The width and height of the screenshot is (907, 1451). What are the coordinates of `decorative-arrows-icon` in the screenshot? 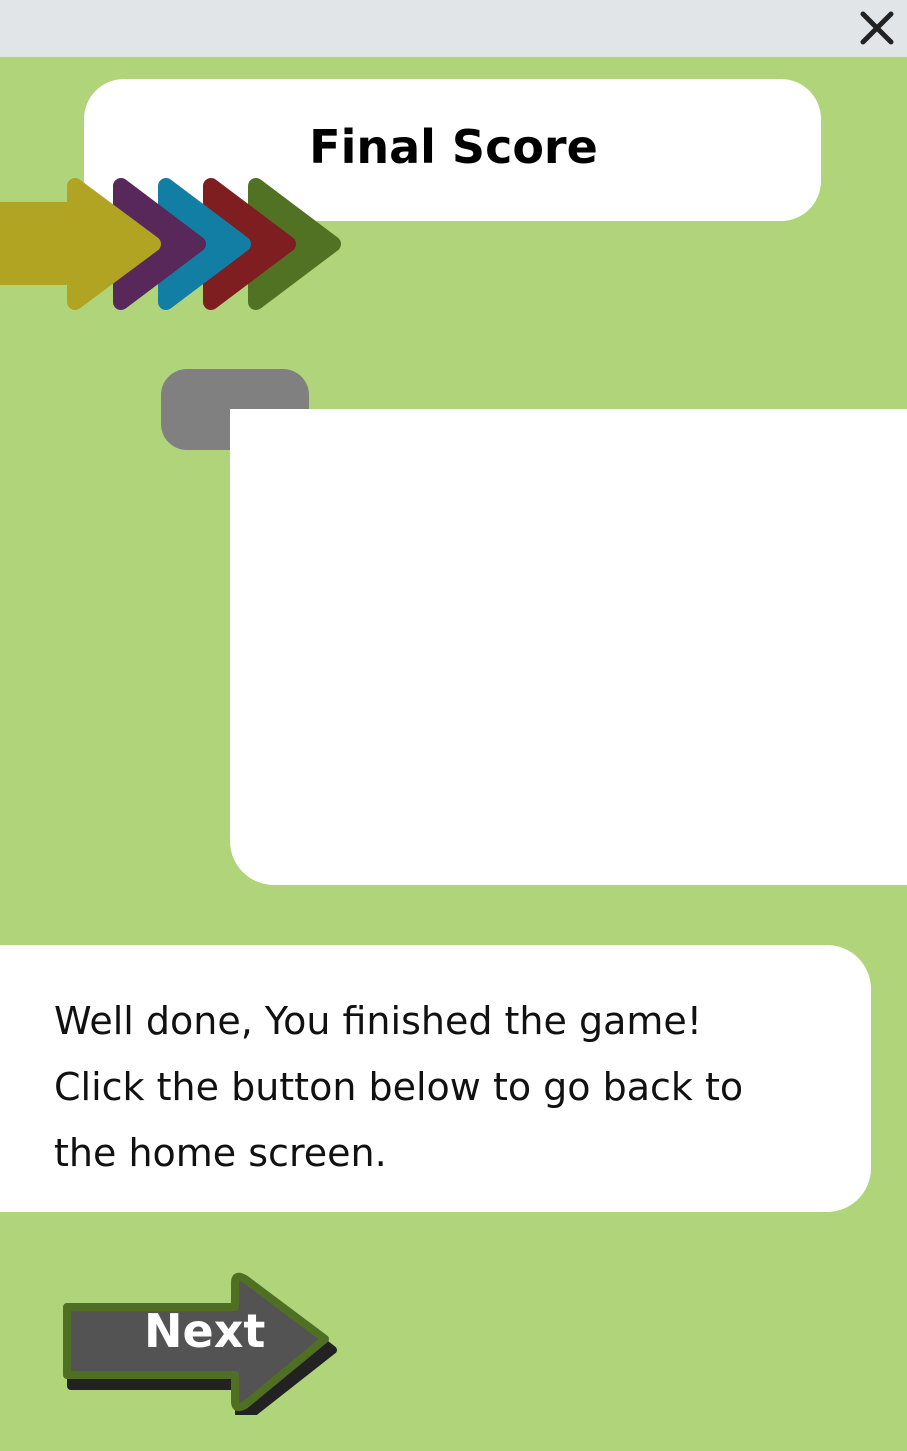 It's located at (170, 244).